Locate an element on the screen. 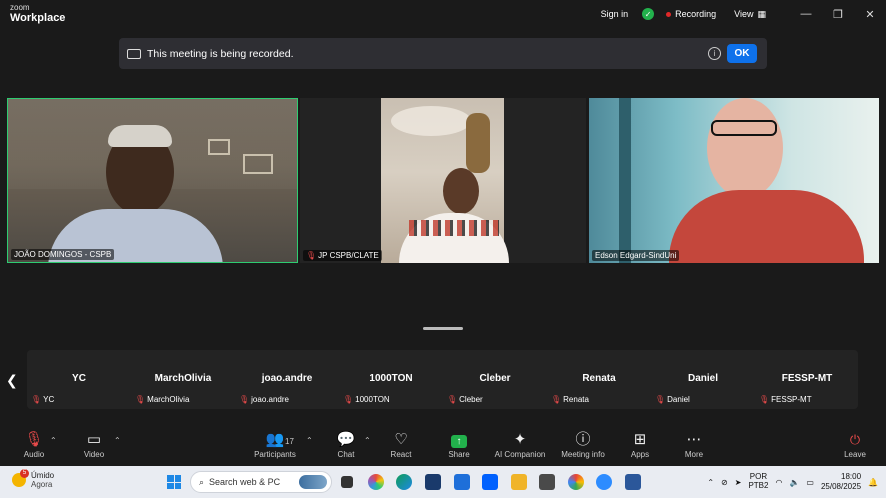 Image resolution: width=886 pixels, height=498 pixels. recording-camera-icon is located at coordinates (134, 53).